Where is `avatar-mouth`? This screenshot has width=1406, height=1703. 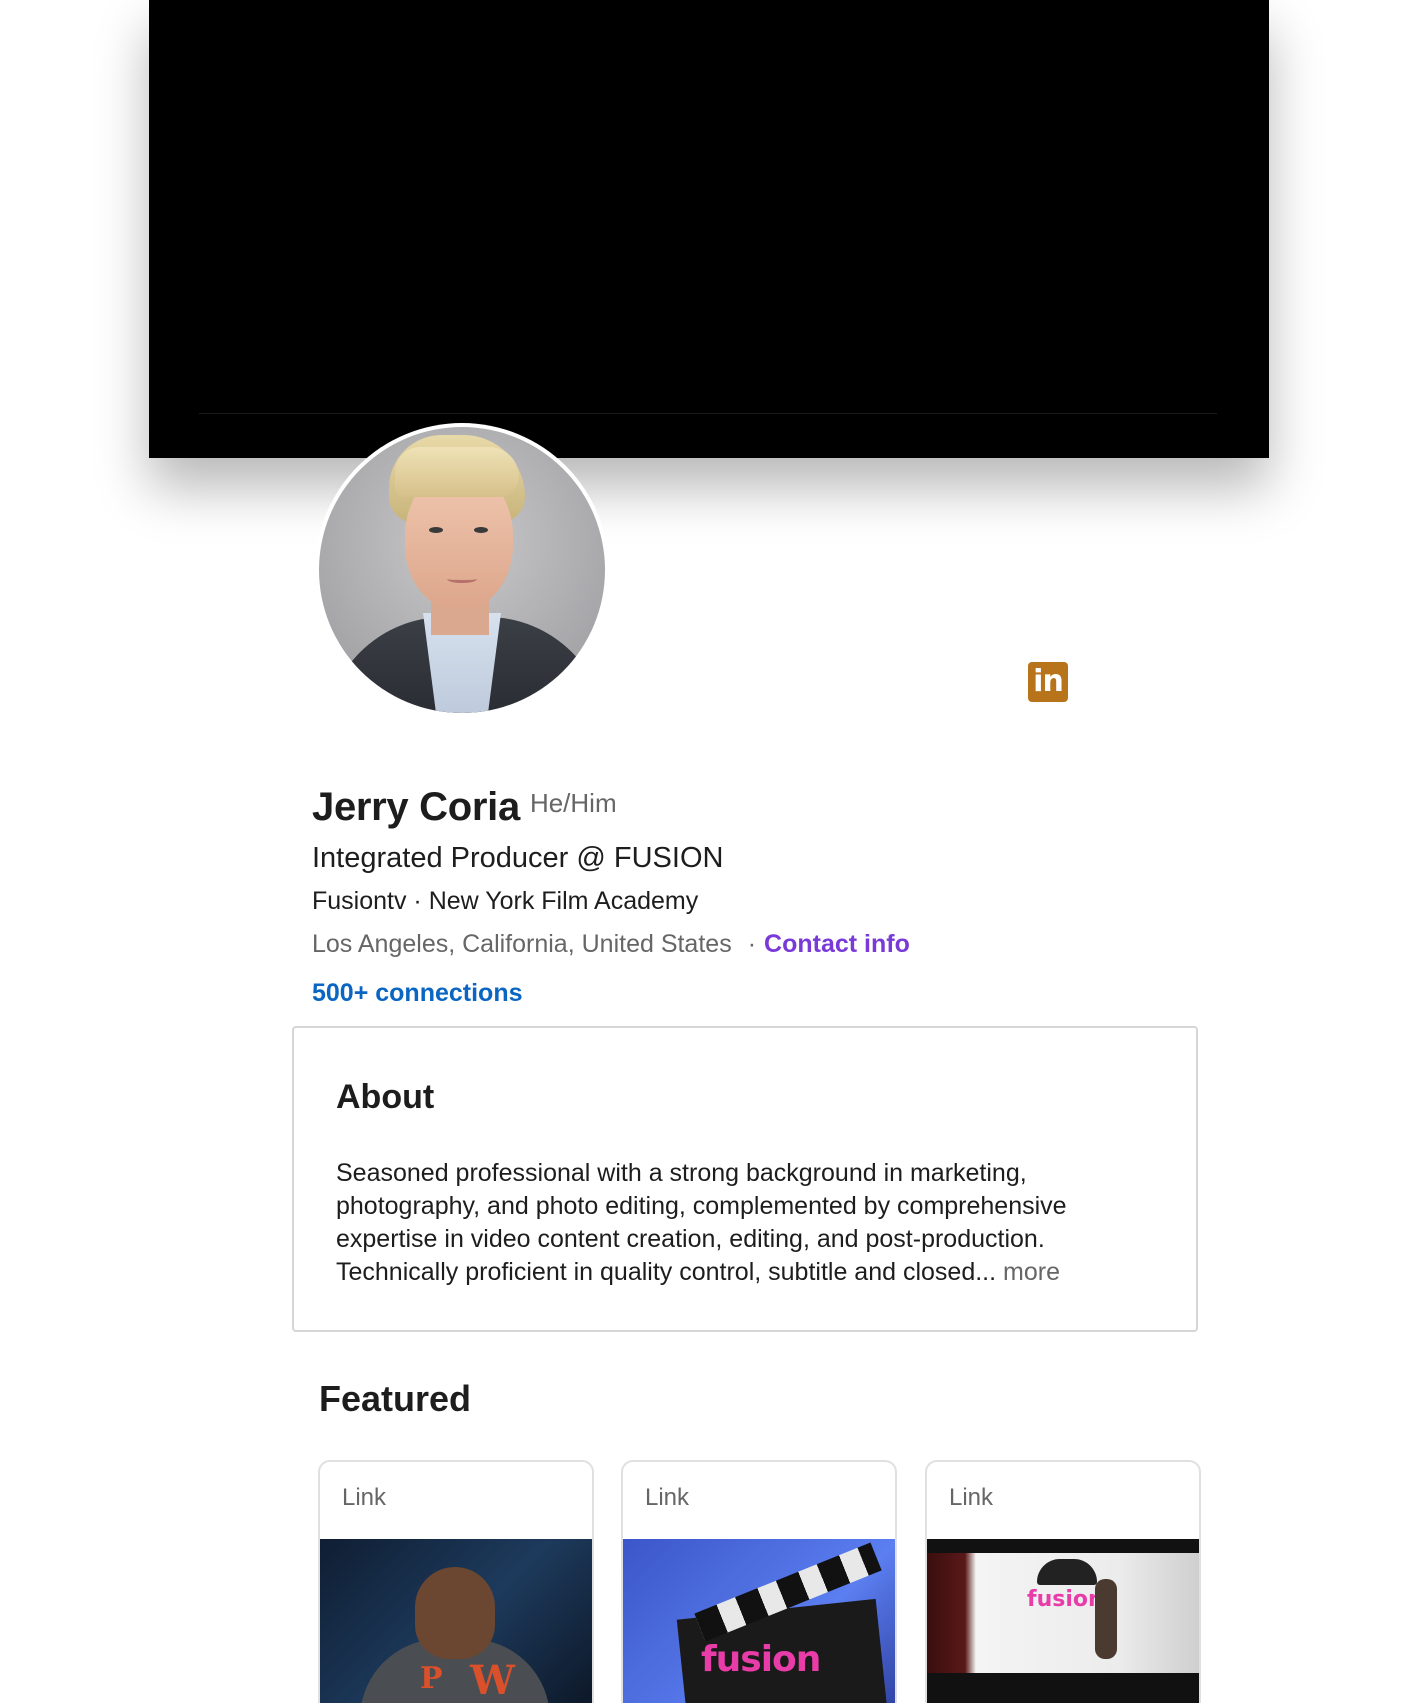
avatar-mouth is located at coordinates (462, 579).